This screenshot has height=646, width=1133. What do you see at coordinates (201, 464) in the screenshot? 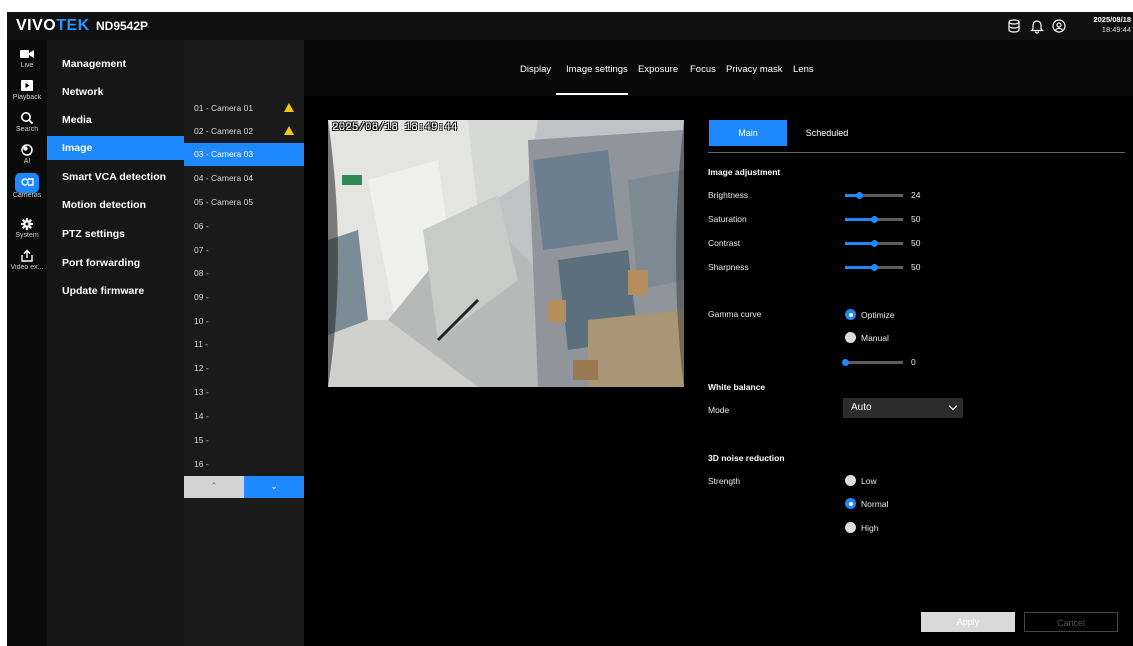
I see `camera-label: 16 -` at bounding box center [201, 464].